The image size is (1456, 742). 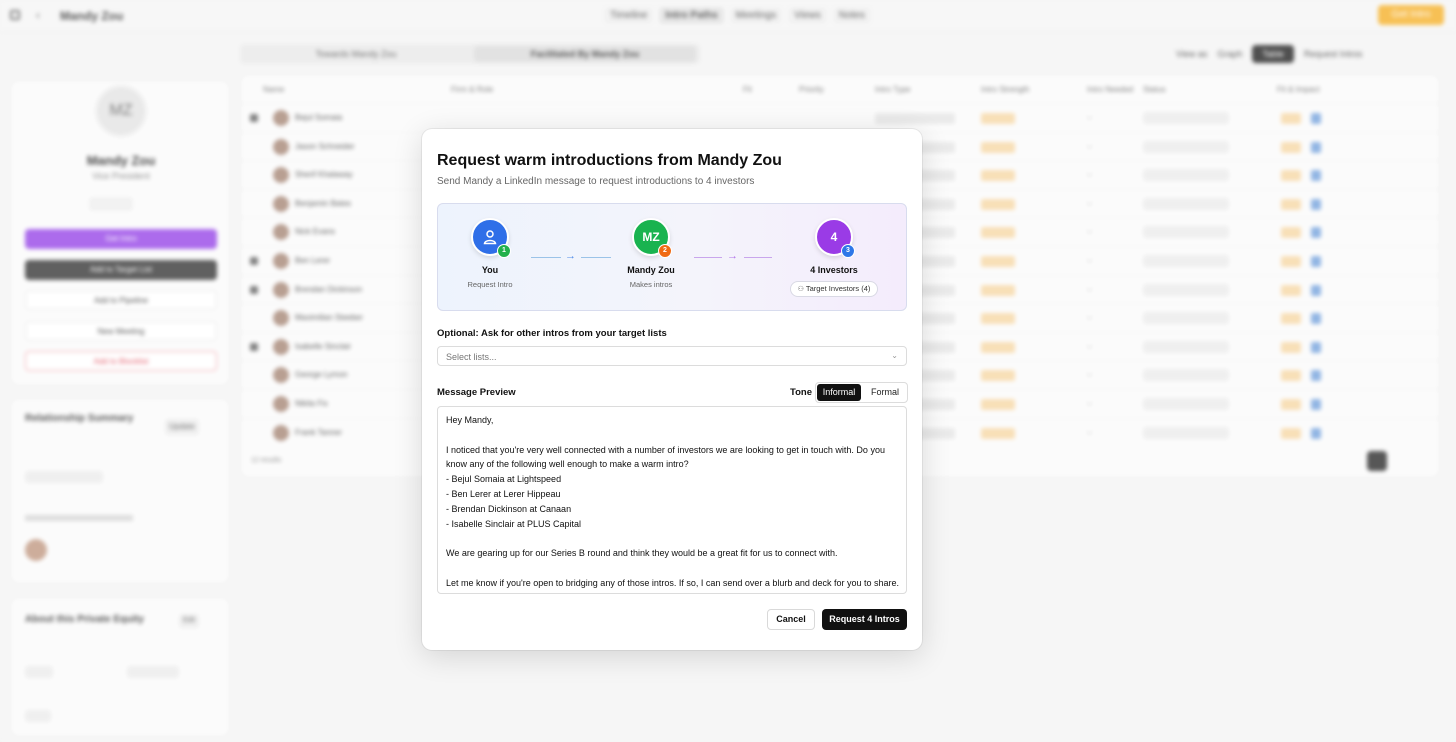 What do you see at coordinates (894, 355) in the screenshot?
I see `chevron-down-icon: ⌄` at bounding box center [894, 355].